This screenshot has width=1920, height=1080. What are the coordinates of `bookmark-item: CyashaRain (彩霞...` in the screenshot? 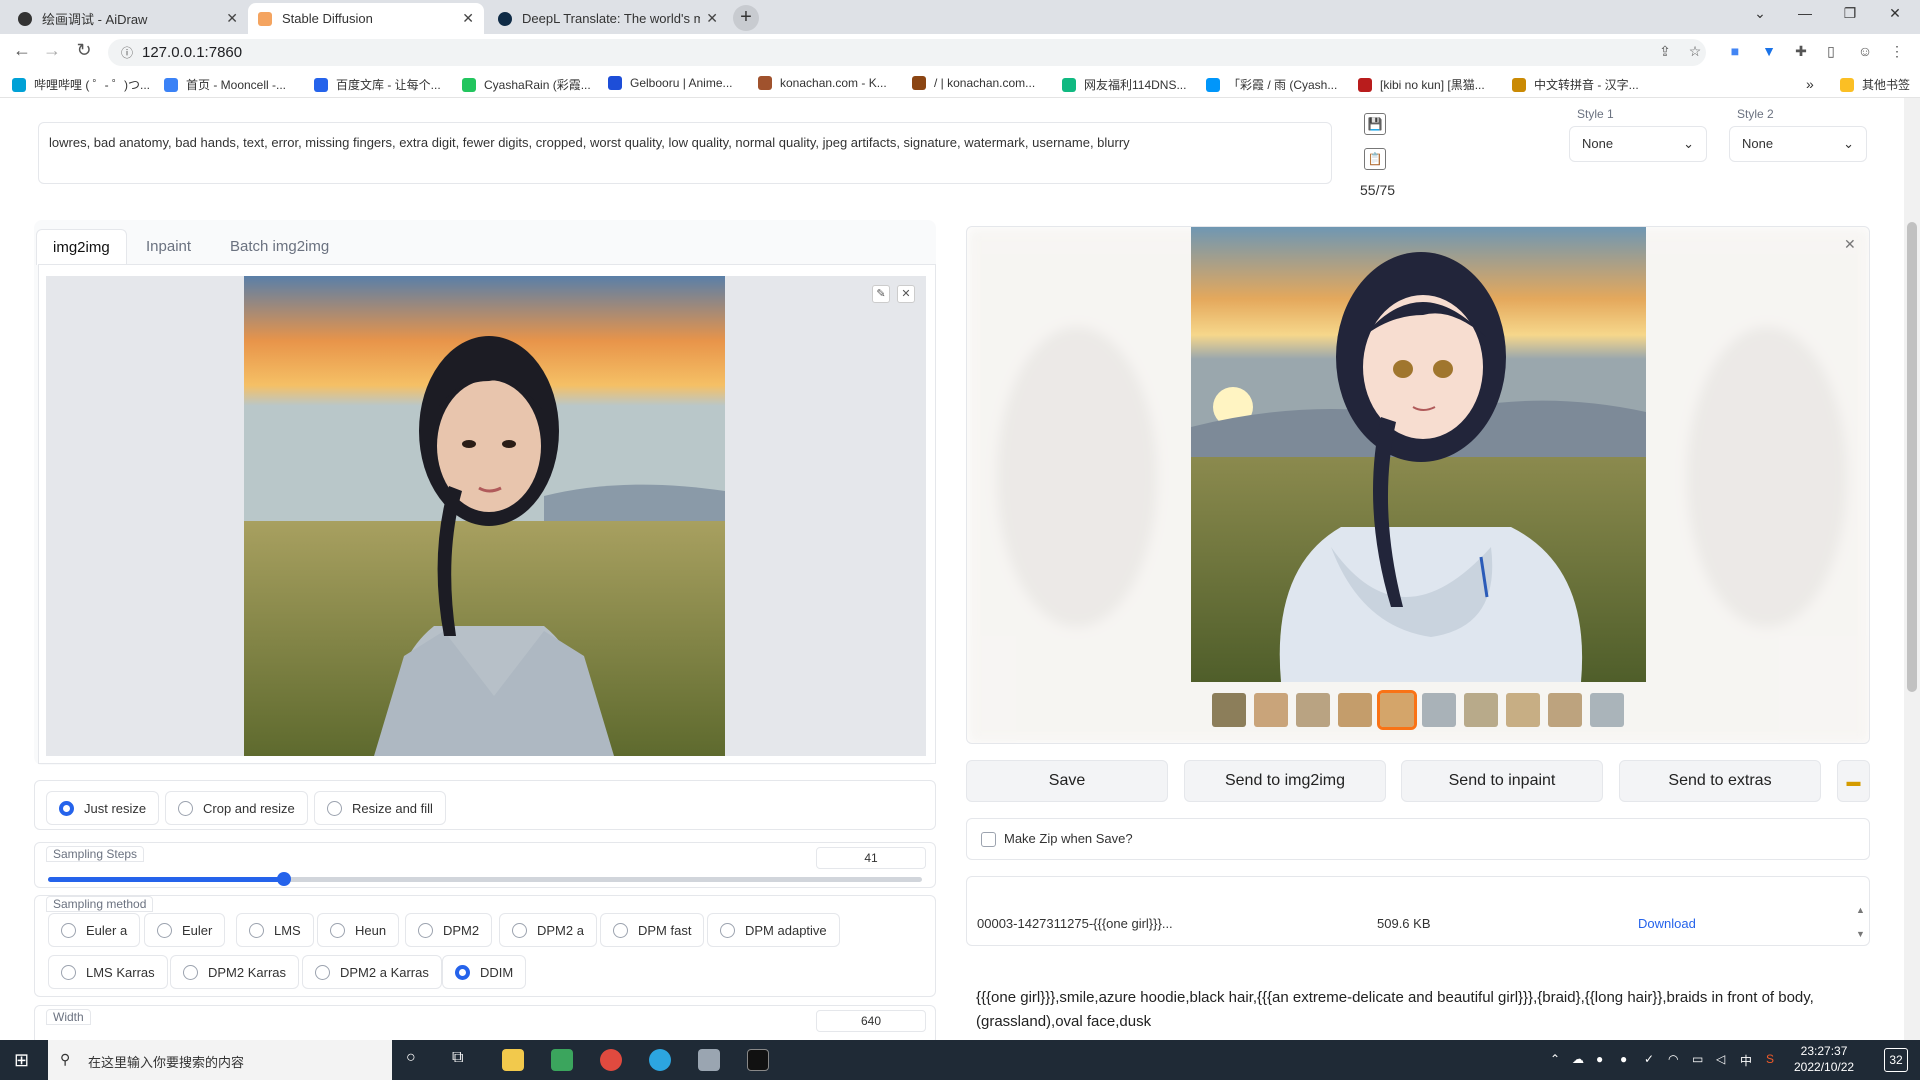 It's located at (526, 84).